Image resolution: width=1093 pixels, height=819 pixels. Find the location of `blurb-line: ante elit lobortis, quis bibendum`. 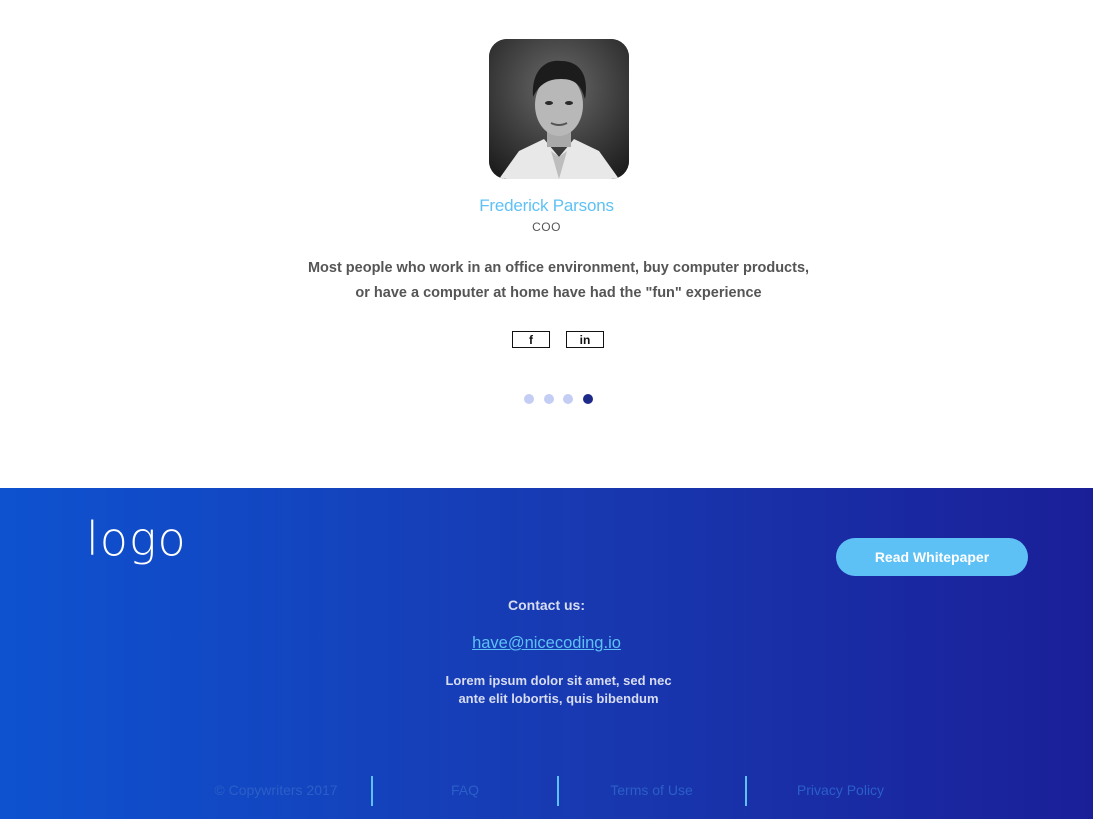

blurb-line: ante elit lobortis, quis bibendum is located at coordinates (558, 698).